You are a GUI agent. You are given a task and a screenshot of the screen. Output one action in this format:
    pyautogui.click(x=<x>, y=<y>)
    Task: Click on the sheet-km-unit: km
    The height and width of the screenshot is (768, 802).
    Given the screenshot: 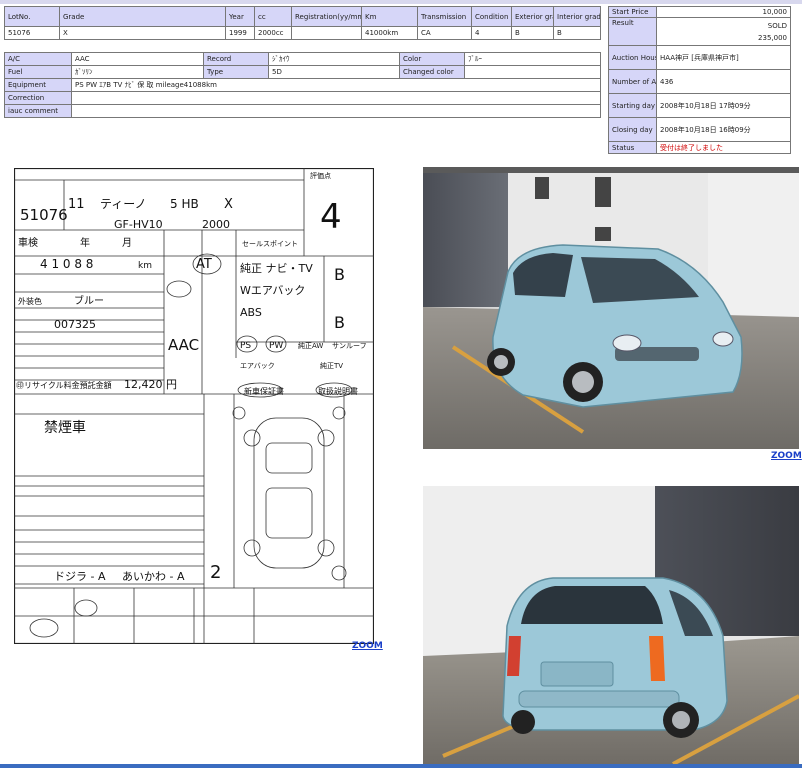 What is the action you would take?
    pyautogui.click(x=145, y=266)
    